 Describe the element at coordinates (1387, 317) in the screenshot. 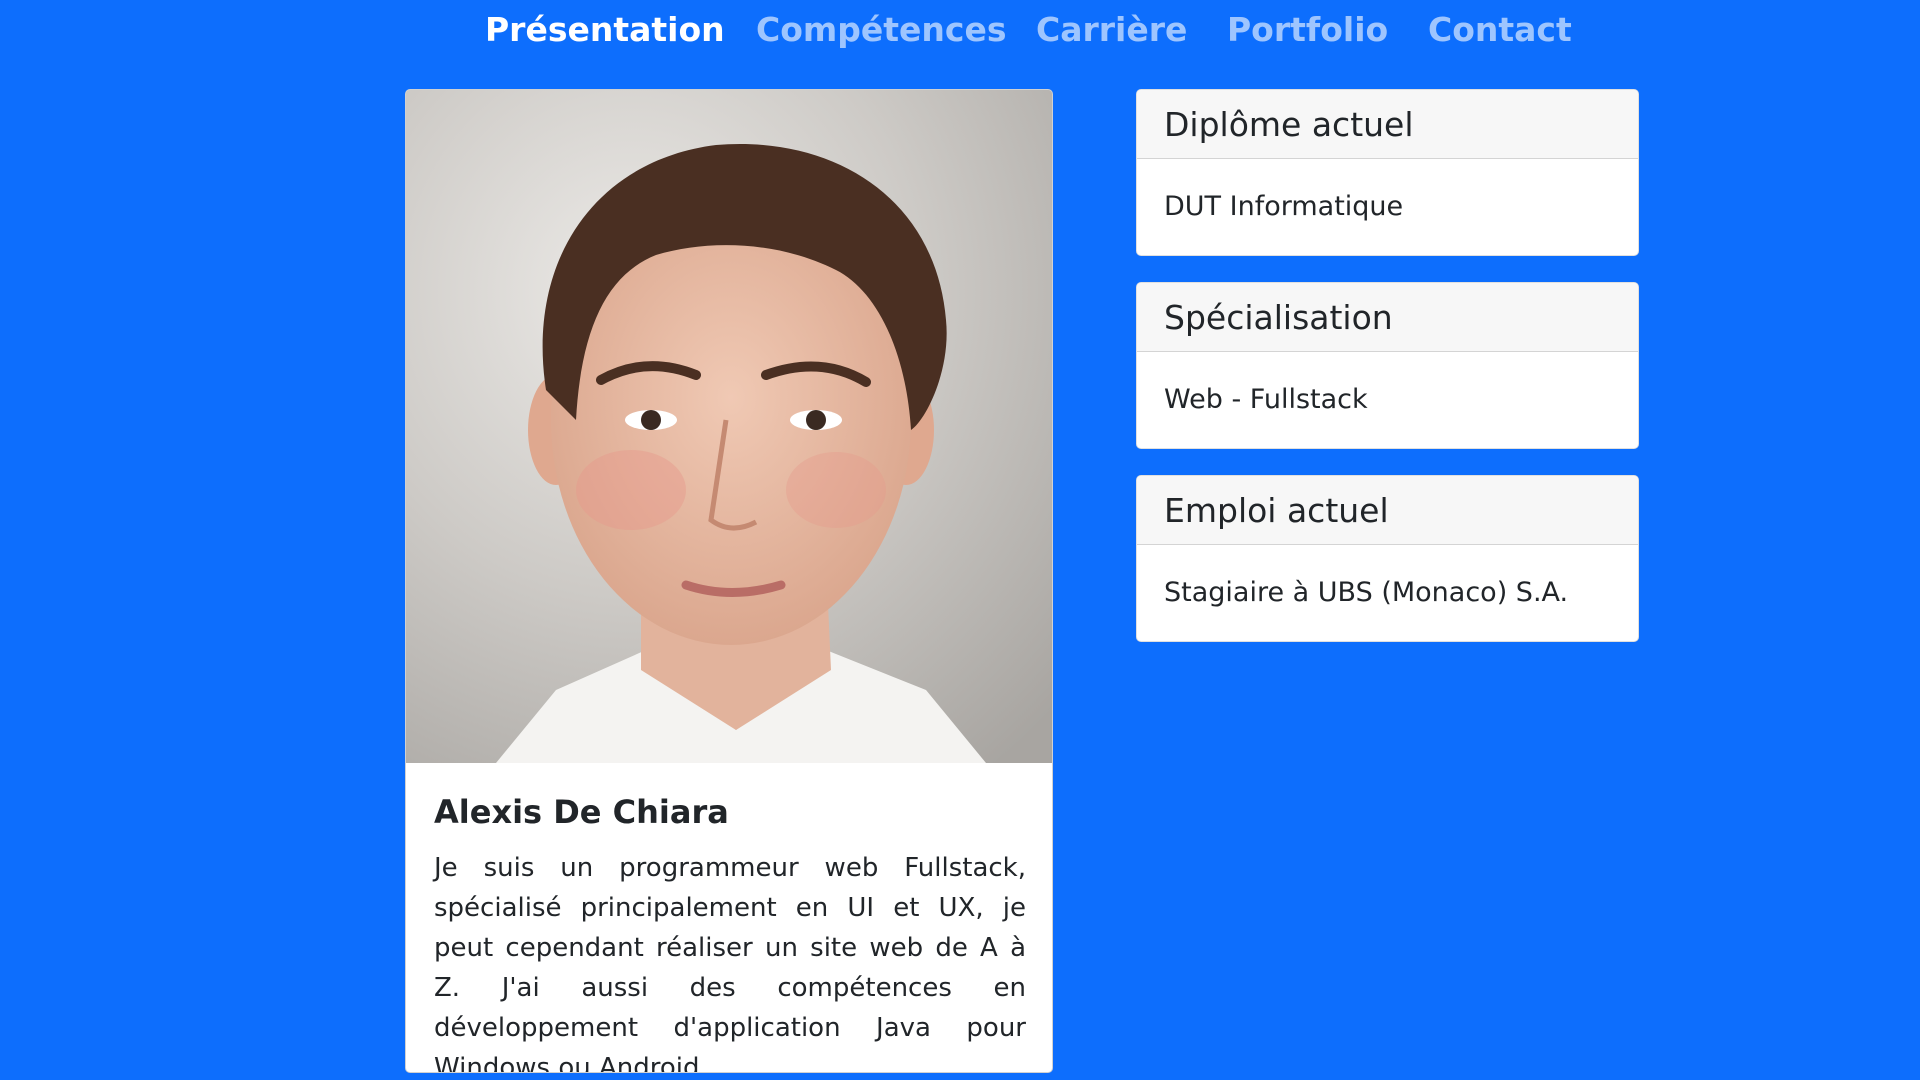

I see `info-card-header: Spécialisation` at that location.